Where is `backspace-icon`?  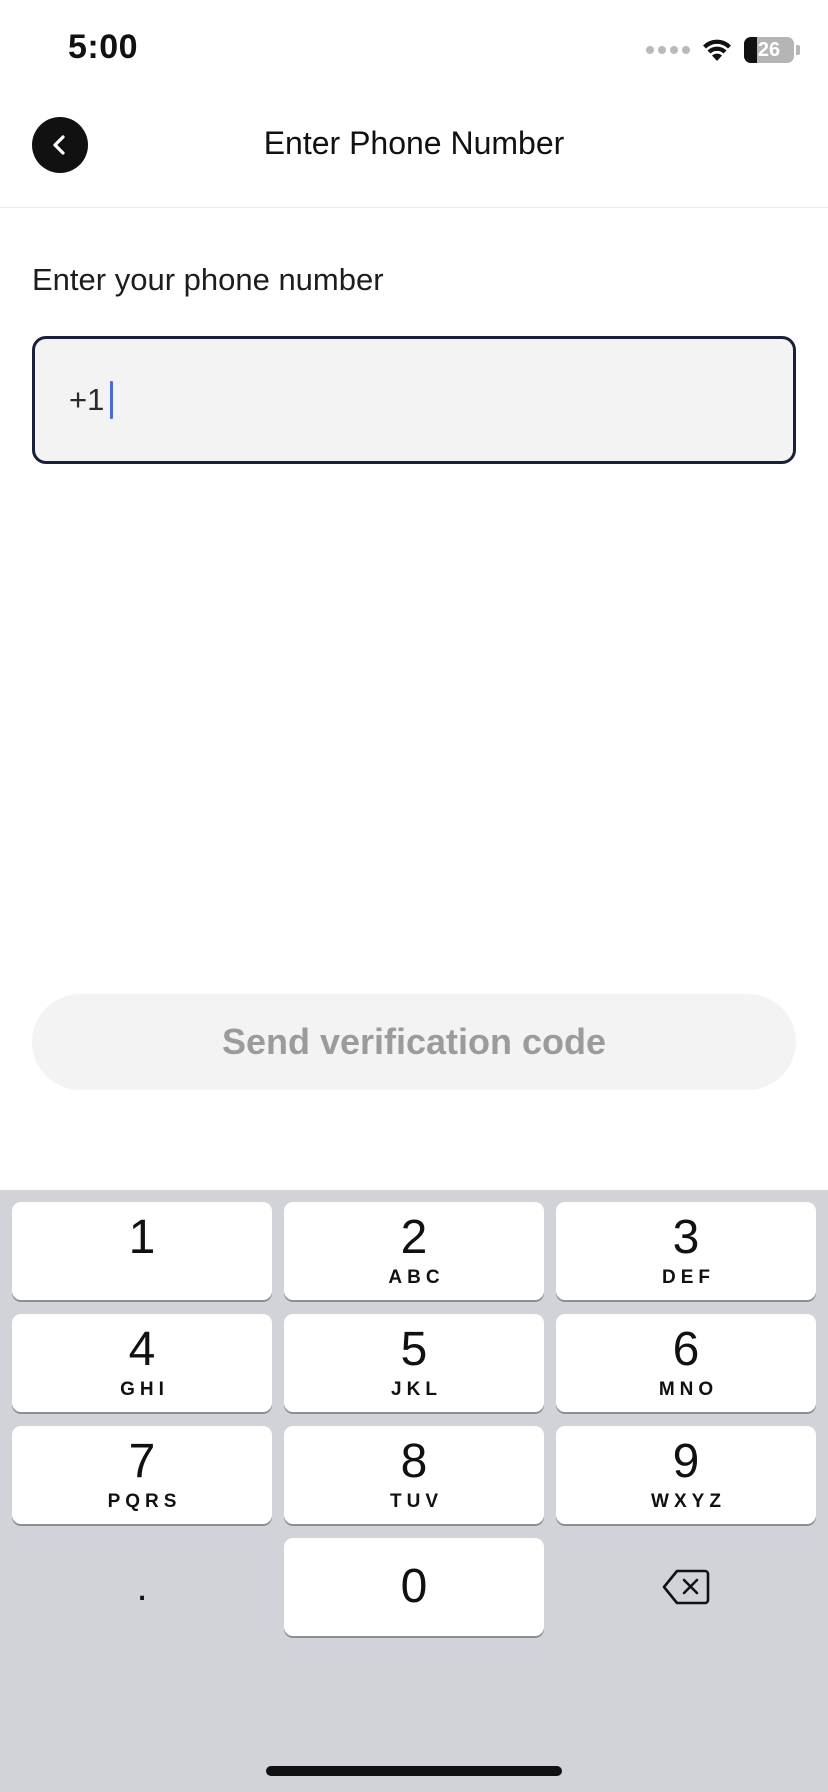 backspace-icon is located at coordinates (686, 1587).